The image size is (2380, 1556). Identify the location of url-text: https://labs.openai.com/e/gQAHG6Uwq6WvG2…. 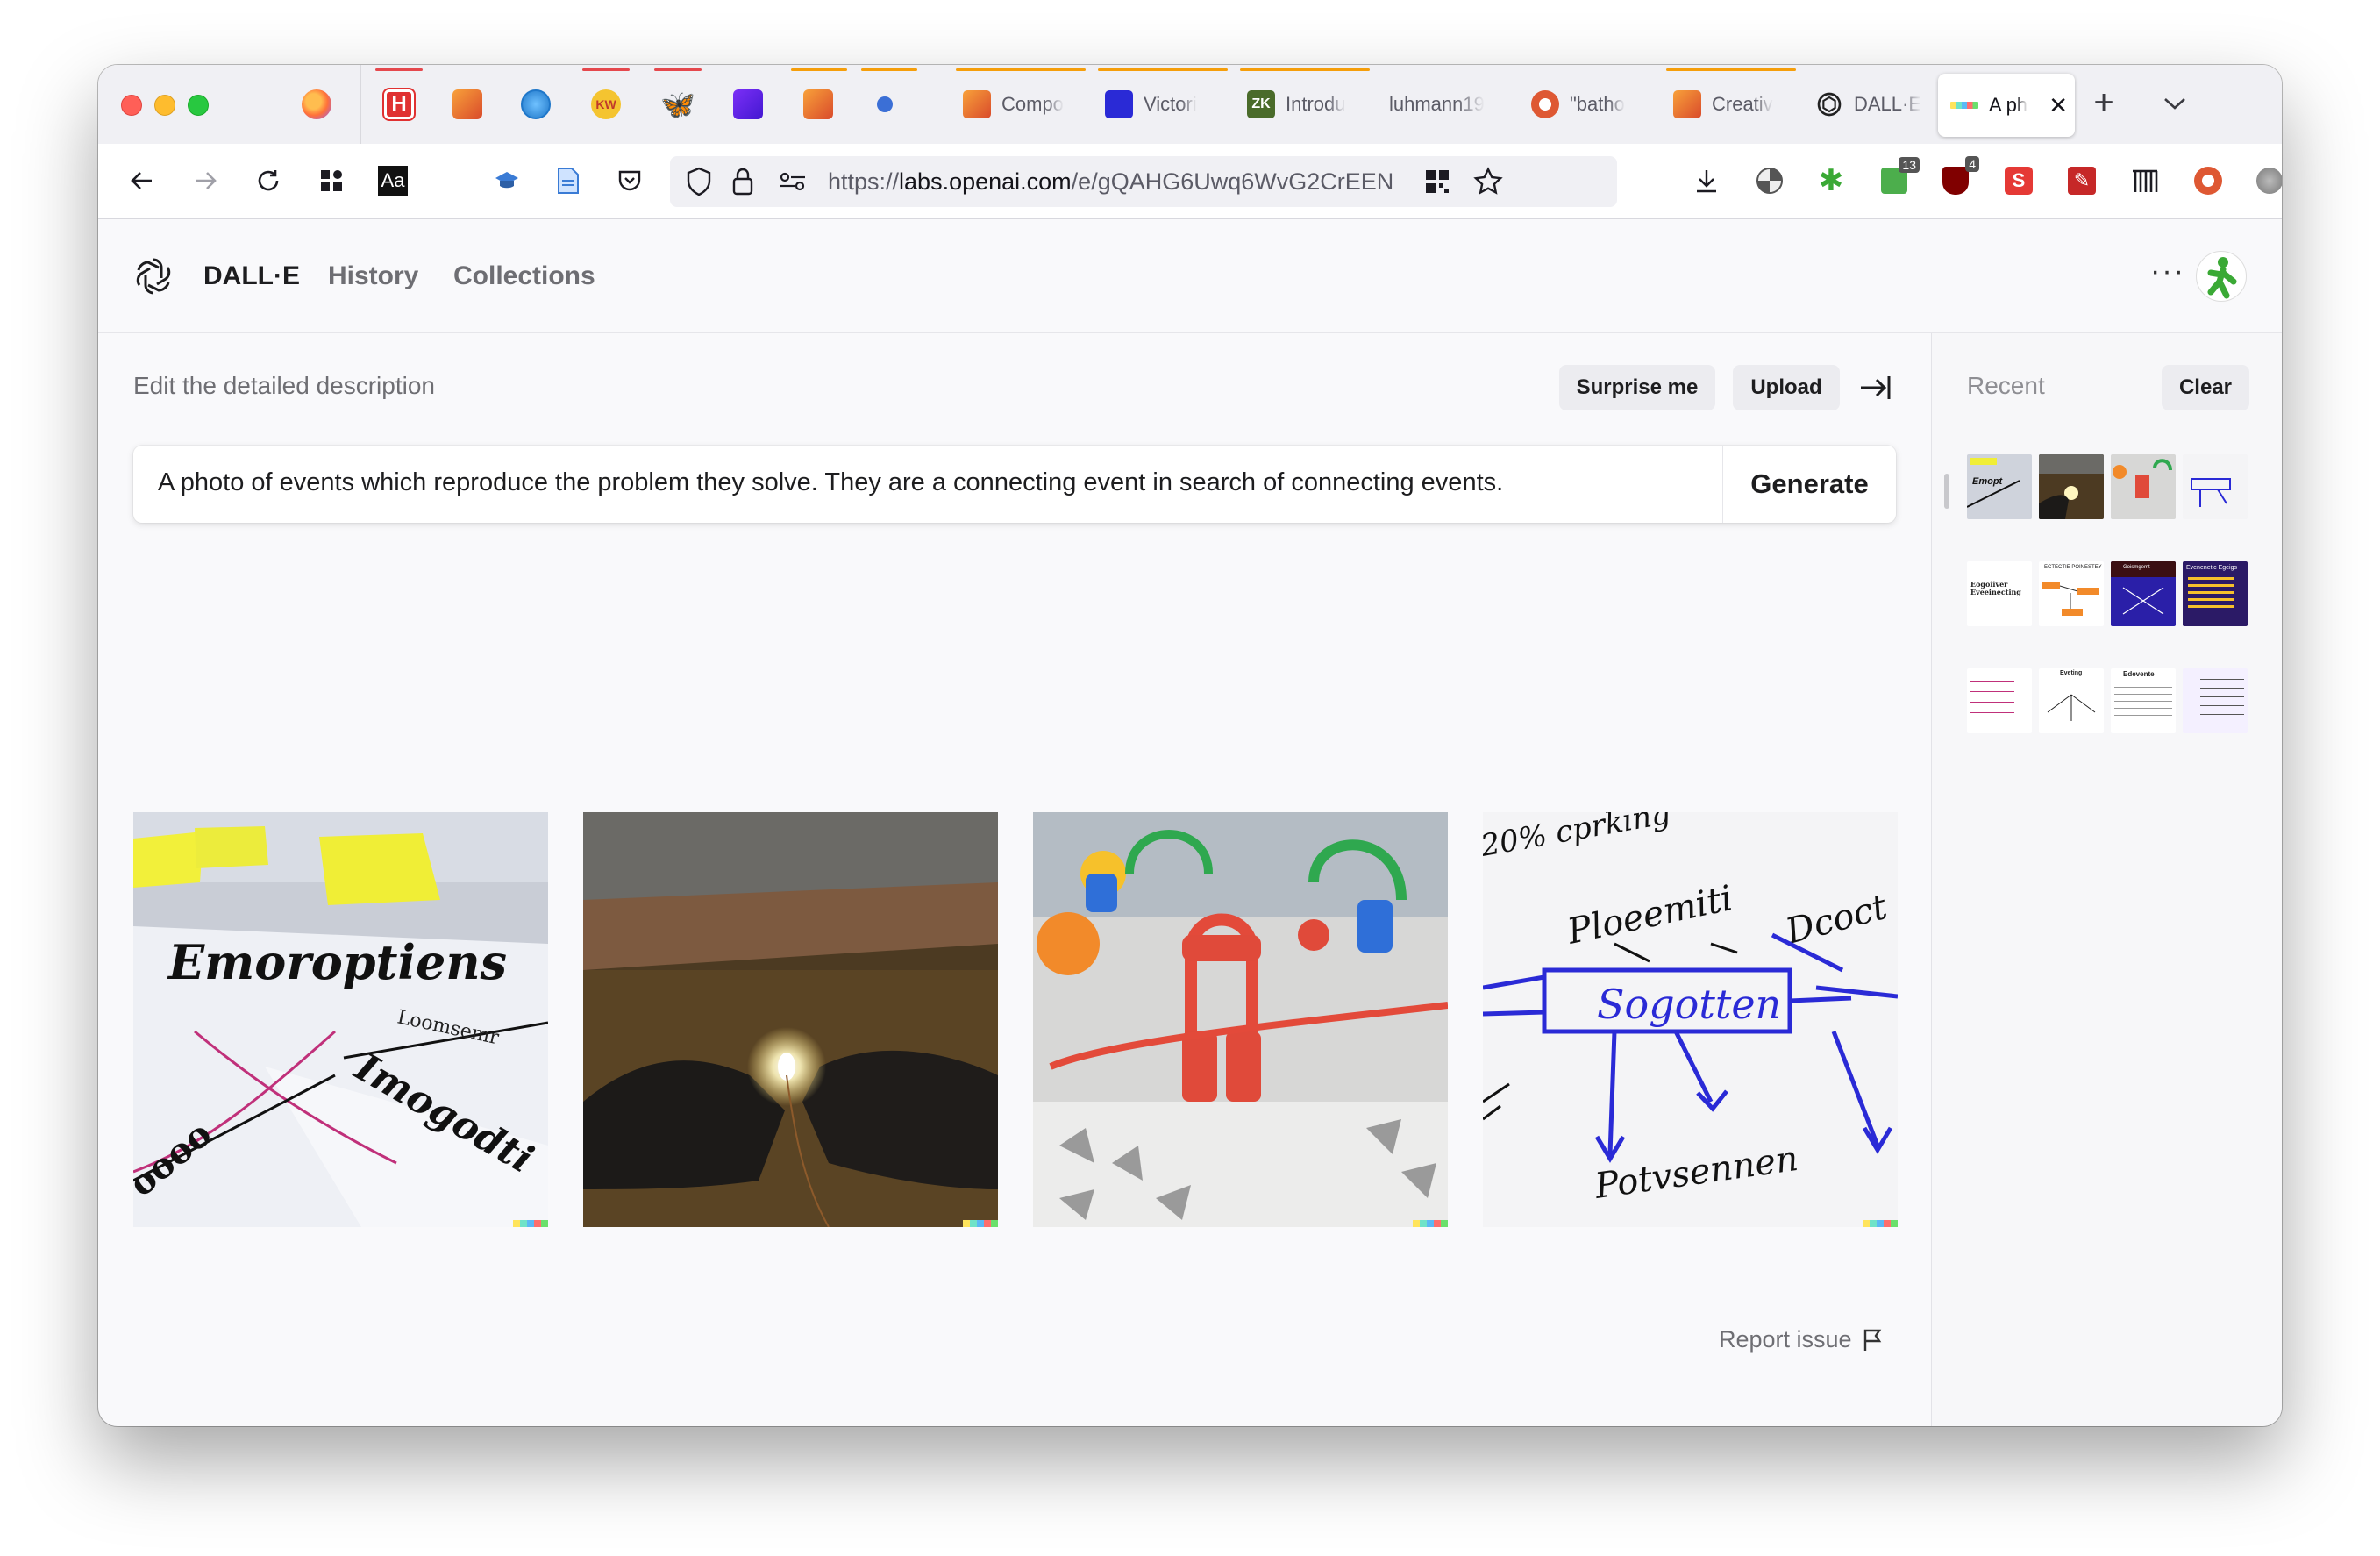
(1117, 182).